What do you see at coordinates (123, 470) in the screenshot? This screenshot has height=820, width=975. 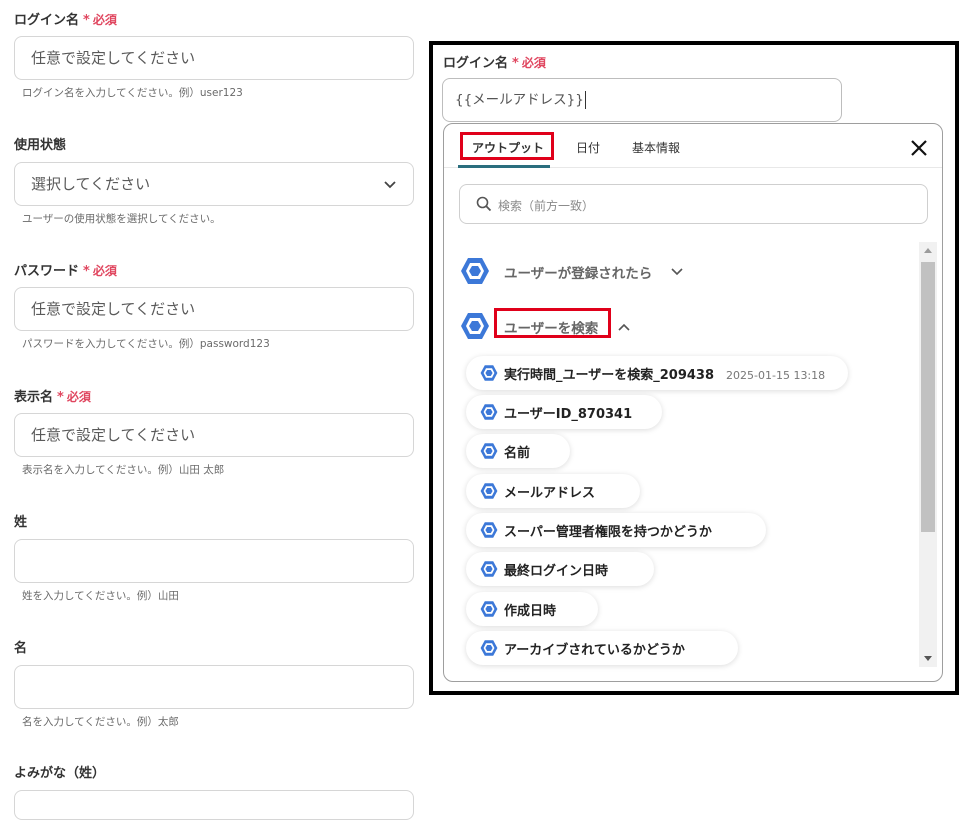 I see `field-hint: 表示名を入力してください。例）山田 太郎` at bounding box center [123, 470].